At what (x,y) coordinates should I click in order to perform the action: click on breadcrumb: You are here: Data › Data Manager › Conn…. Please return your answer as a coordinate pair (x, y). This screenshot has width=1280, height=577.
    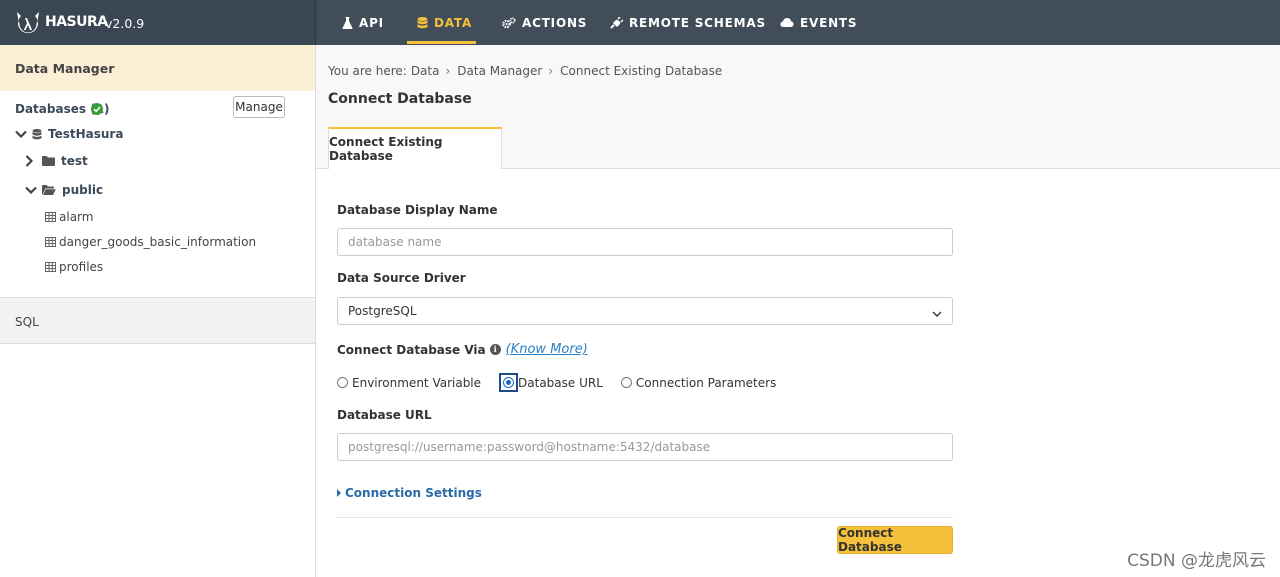
    Looking at the image, I should click on (525, 71).